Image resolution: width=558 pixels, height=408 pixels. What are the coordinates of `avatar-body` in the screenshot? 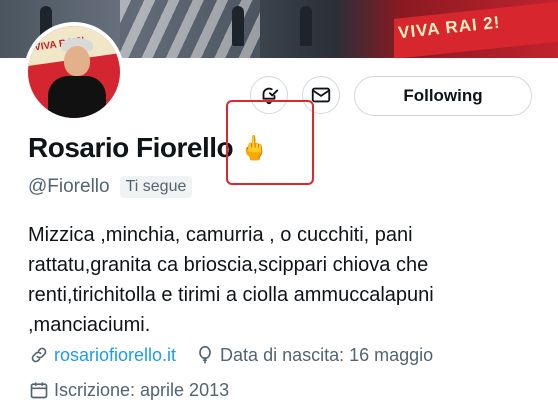 It's located at (77, 97).